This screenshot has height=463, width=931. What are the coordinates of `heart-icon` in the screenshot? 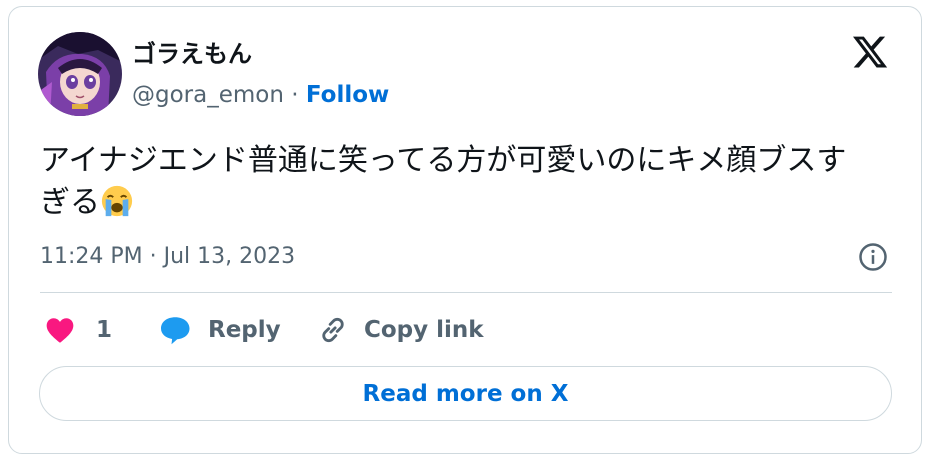 It's located at (60, 330).